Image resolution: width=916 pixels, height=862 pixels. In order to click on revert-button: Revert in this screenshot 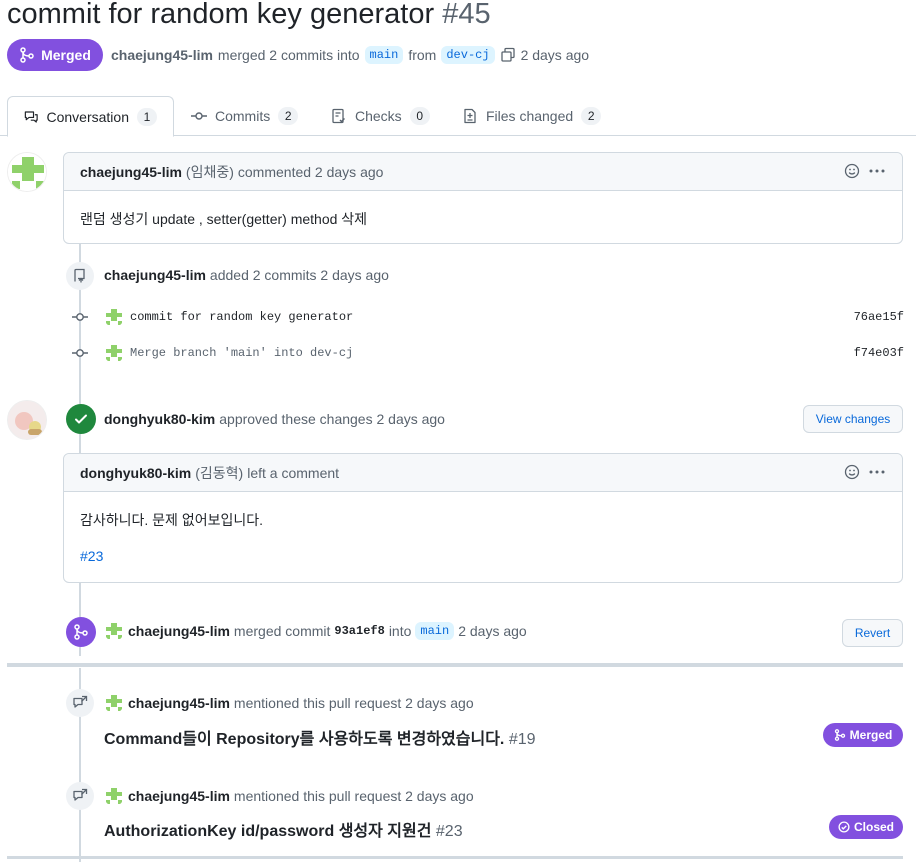, I will do `click(872, 633)`.